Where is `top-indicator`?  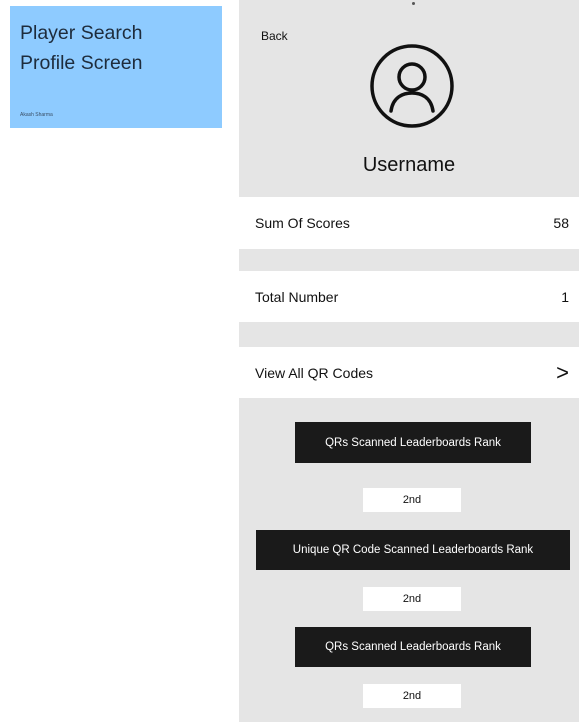
top-indicator is located at coordinates (413, 3).